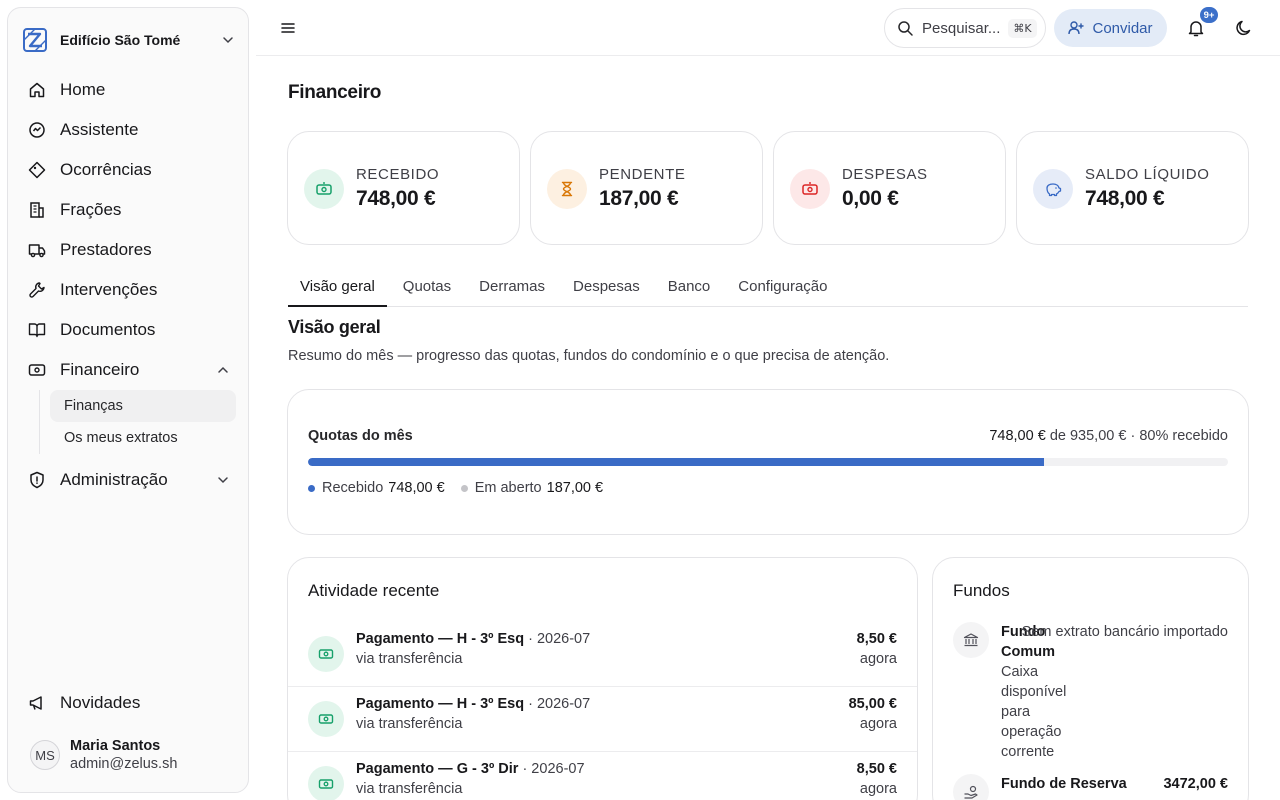  Describe the element at coordinates (1053, 189) in the screenshot. I see `piggy-bank-icon` at that location.